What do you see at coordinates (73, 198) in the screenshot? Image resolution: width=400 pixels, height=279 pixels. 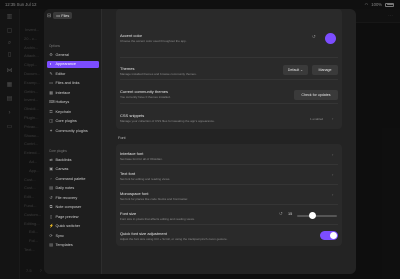 I see `sidebar-item-file-recovery: ↺ File recovery` at bounding box center [73, 198].